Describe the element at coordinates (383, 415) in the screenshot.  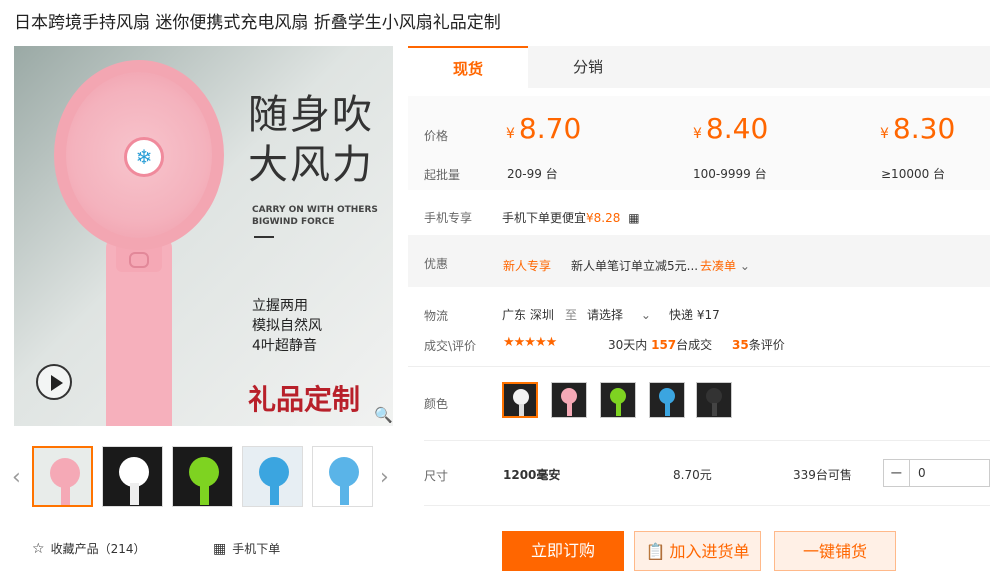
I see `zoom-icon: 🔍` at that location.